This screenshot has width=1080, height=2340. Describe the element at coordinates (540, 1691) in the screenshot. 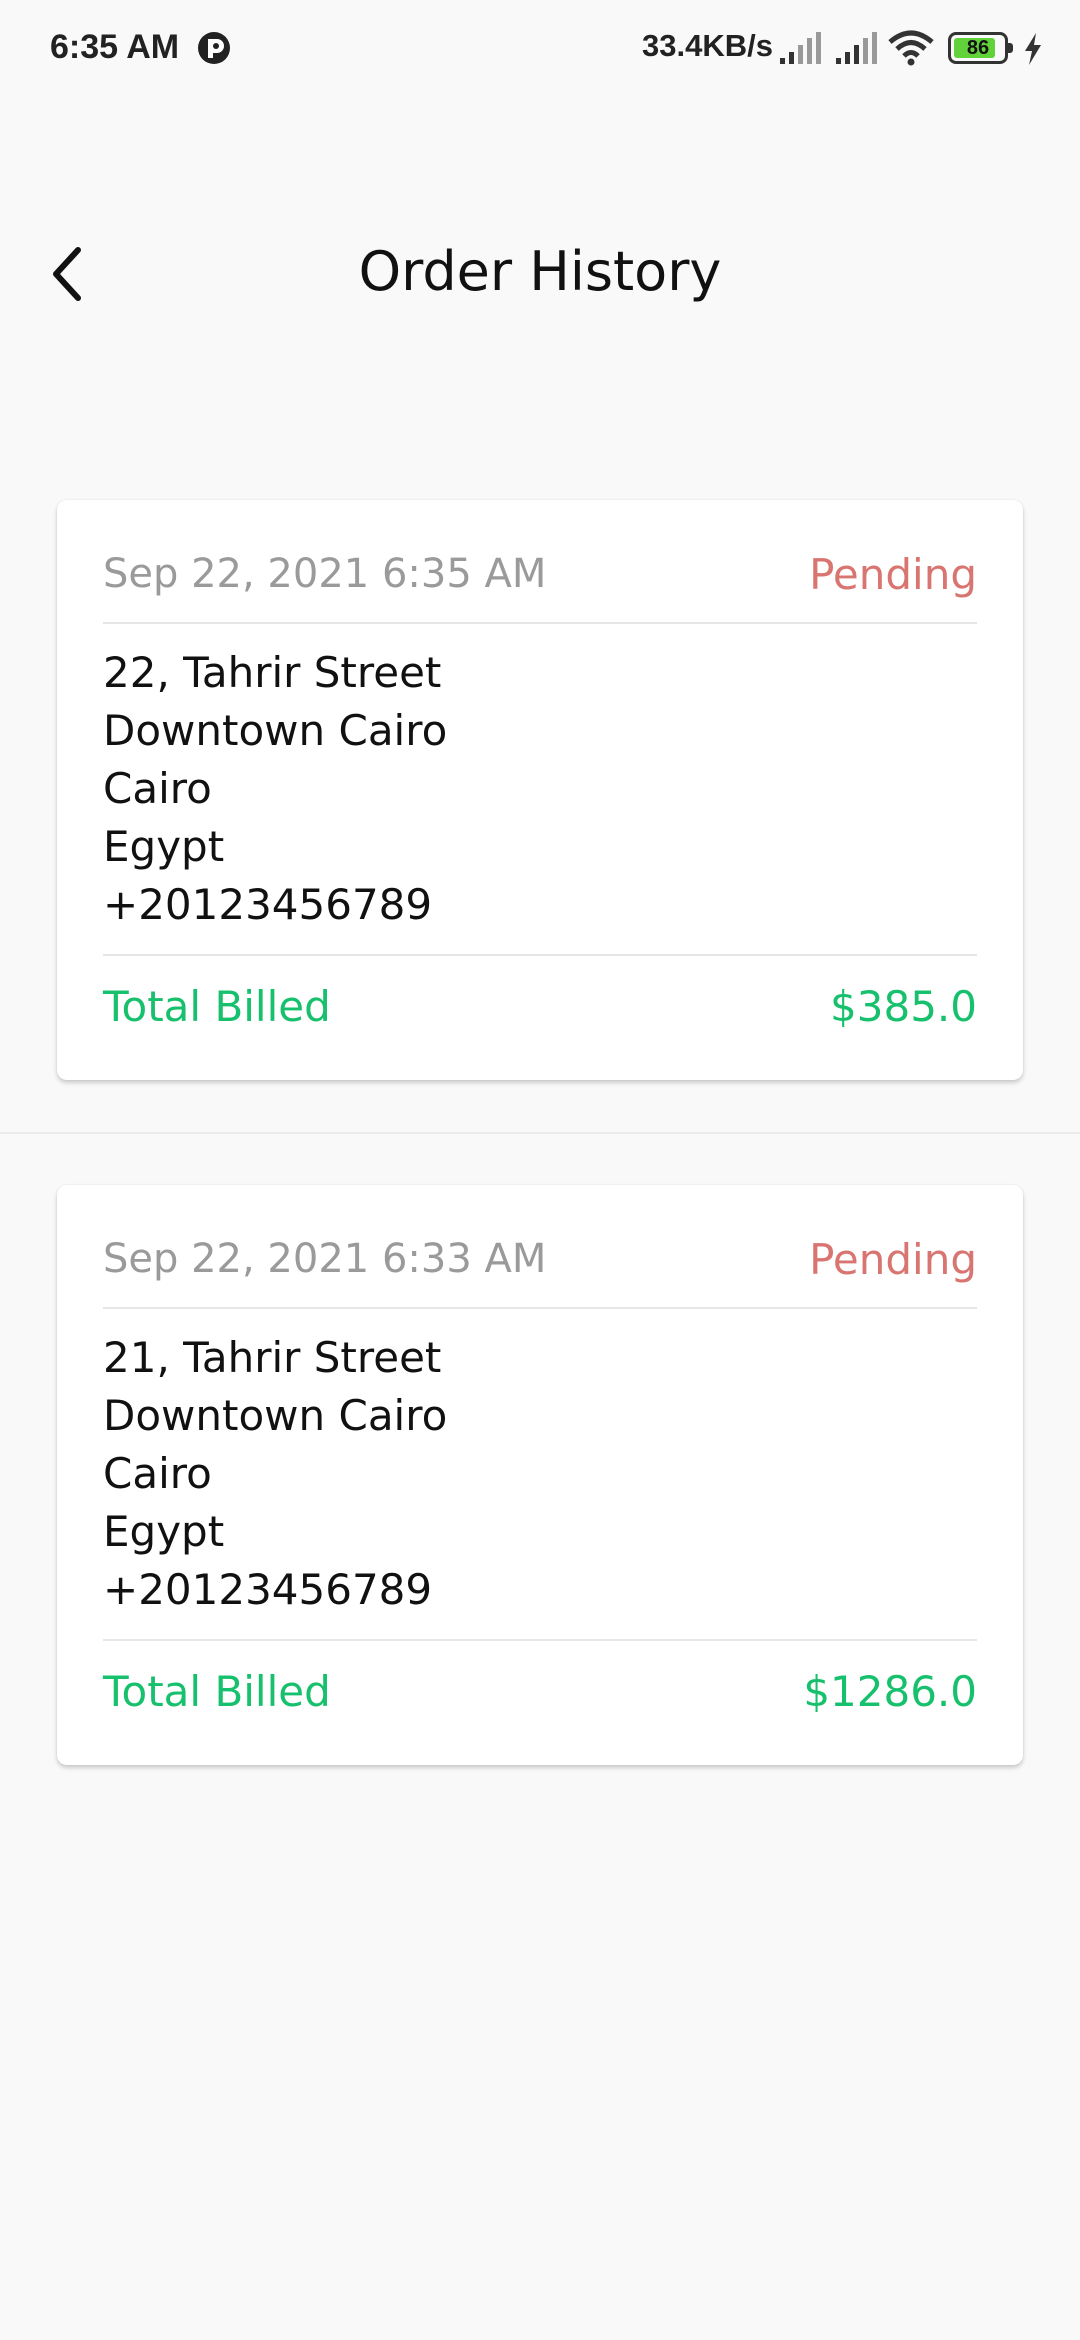

I see `order-card-footer: Total Billed $1286.0` at that location.